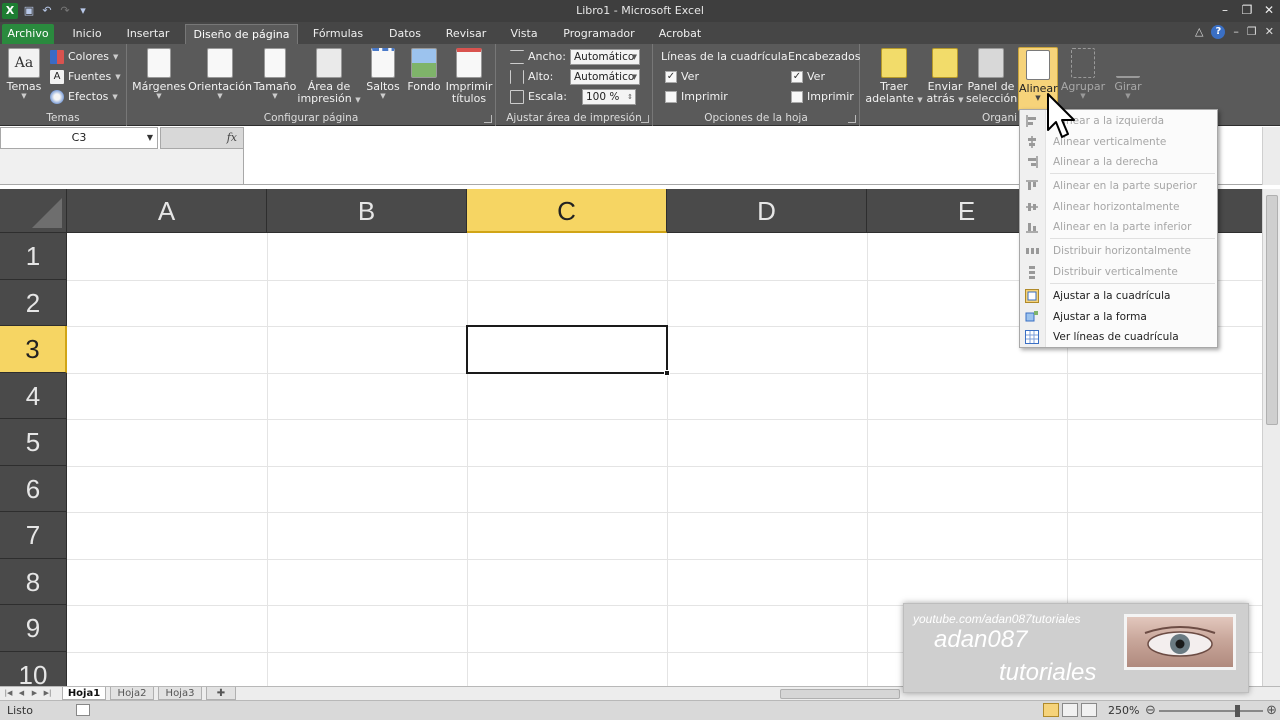 This screenshot has width=1280, height=720. What do you see at coordinates (852, 119) in the screenshot?
I see `opciones-hoja-launcher-icon` at bounding box center [852, 119].